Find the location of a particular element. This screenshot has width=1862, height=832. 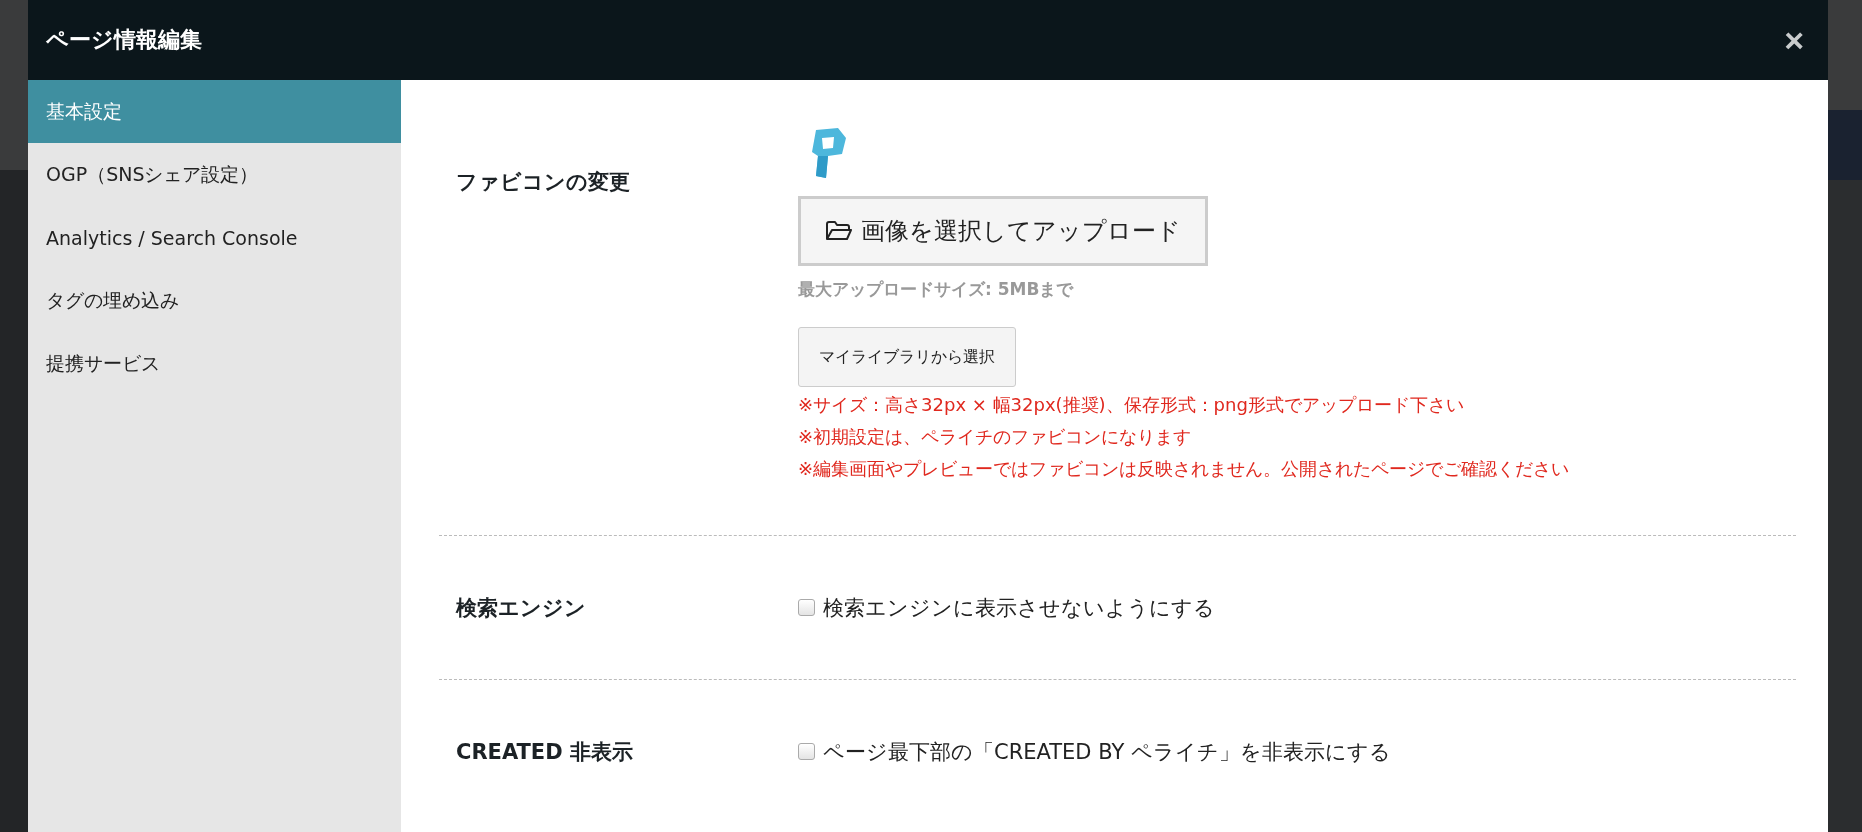

upload-button: 画像を選択してアップロード is located at coordinates (1003, 231).